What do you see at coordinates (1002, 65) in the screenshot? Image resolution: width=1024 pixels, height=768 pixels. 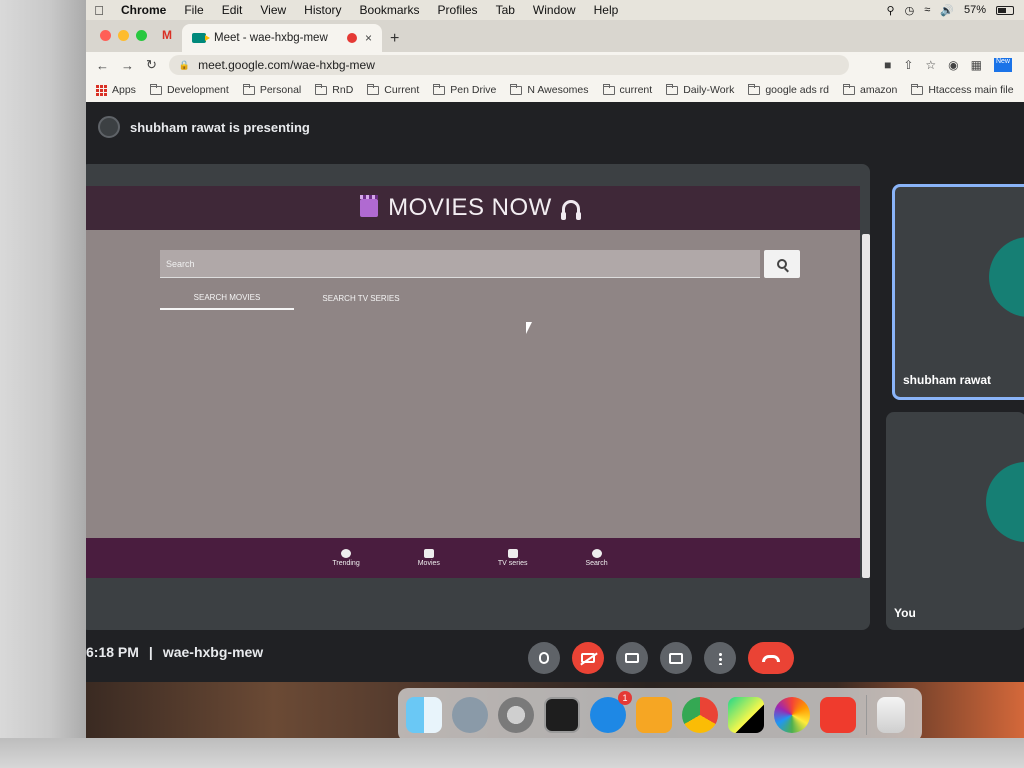 I see `new-extension-badge: New` at bounding box center [1002, 65].